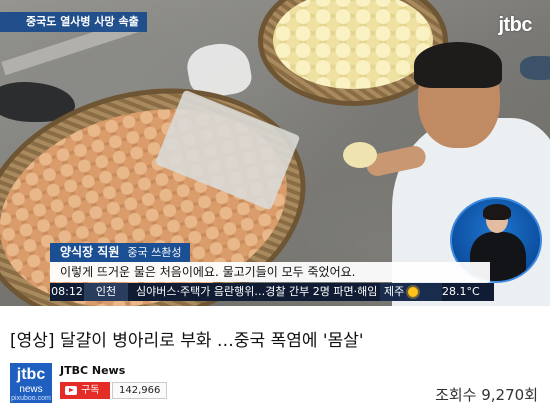 This screenshot has width=550, height=408. What do you see at coordinates (31, 398) in the screenshot?
I see `watermark-text: pixuboo.com` at bounding box center [31, 398].